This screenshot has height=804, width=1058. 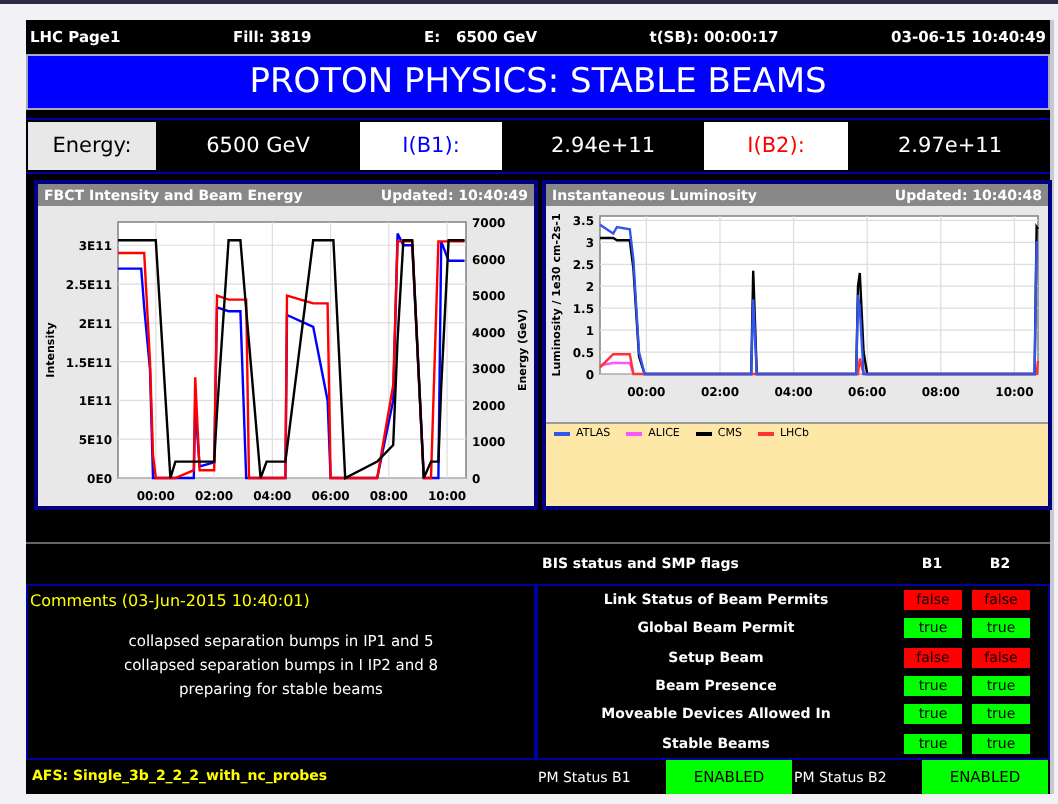 What do you see at coordinates (170, 602) in the screenshot?
I see `comments-title: Comments (03-Jun-2015 10:40:01)` at bounding box center [170, 602].